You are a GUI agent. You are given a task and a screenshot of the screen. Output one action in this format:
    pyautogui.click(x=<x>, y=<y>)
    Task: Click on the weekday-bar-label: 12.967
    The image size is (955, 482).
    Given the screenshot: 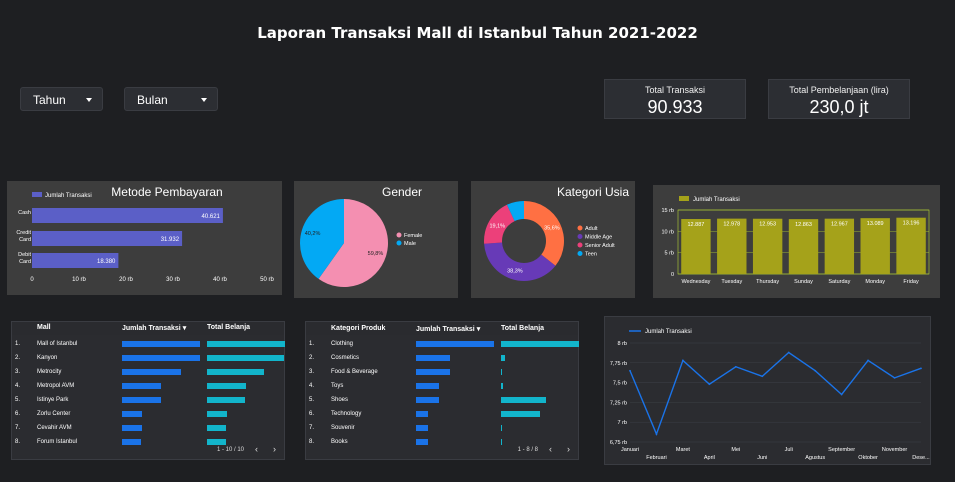 What is the action you would take?
    pyautogui.click(x=839, y=225)
    